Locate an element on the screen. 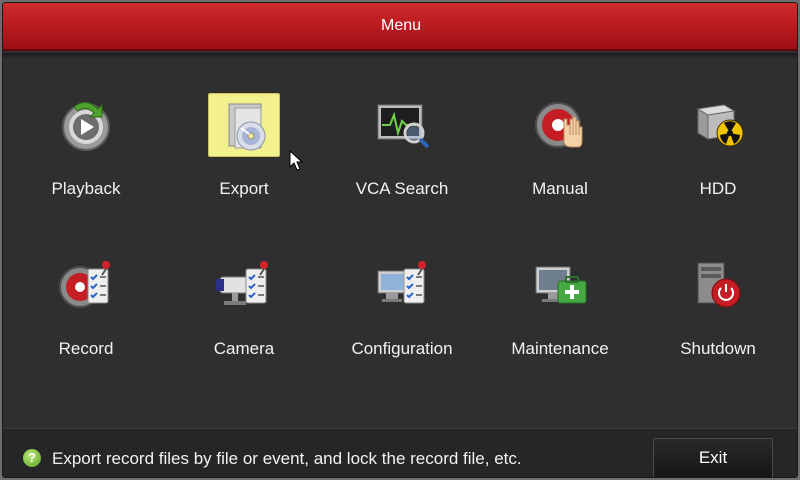 This screenshot has width=800, height=480. menu-item-label: VCA Search is located at coordinates (402, 188).